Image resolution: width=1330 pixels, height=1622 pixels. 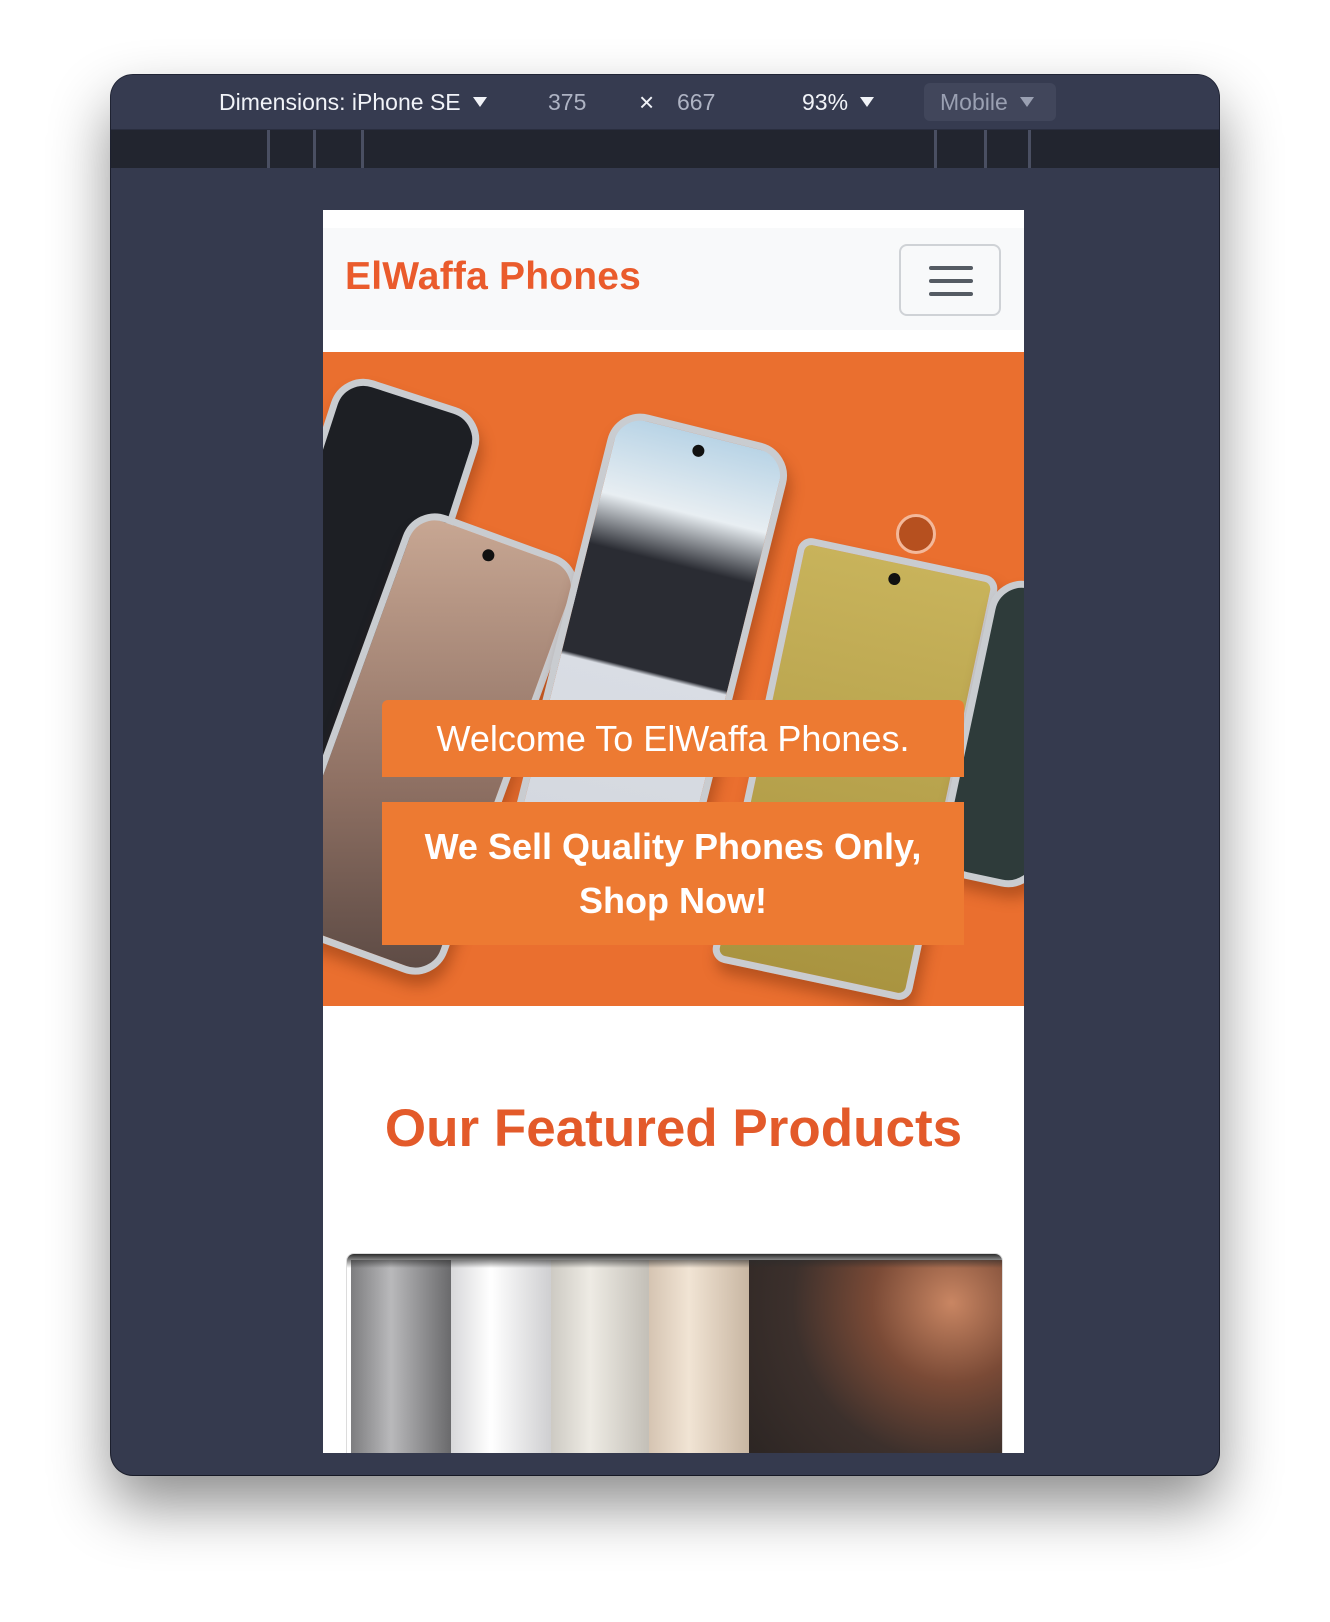 I want to click on device-mode-label: Mobile, so click(x=974, y=102).